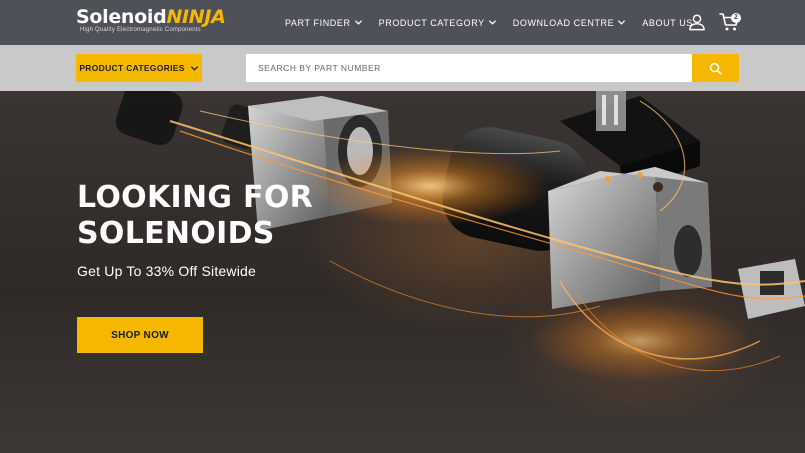 The height and width of the screenshot is (453, 805). What do you see at coordinates (140, 335) in the screenshot?
I see `shop-now-button: SHOP NOW` at bounding box center [140, 335].